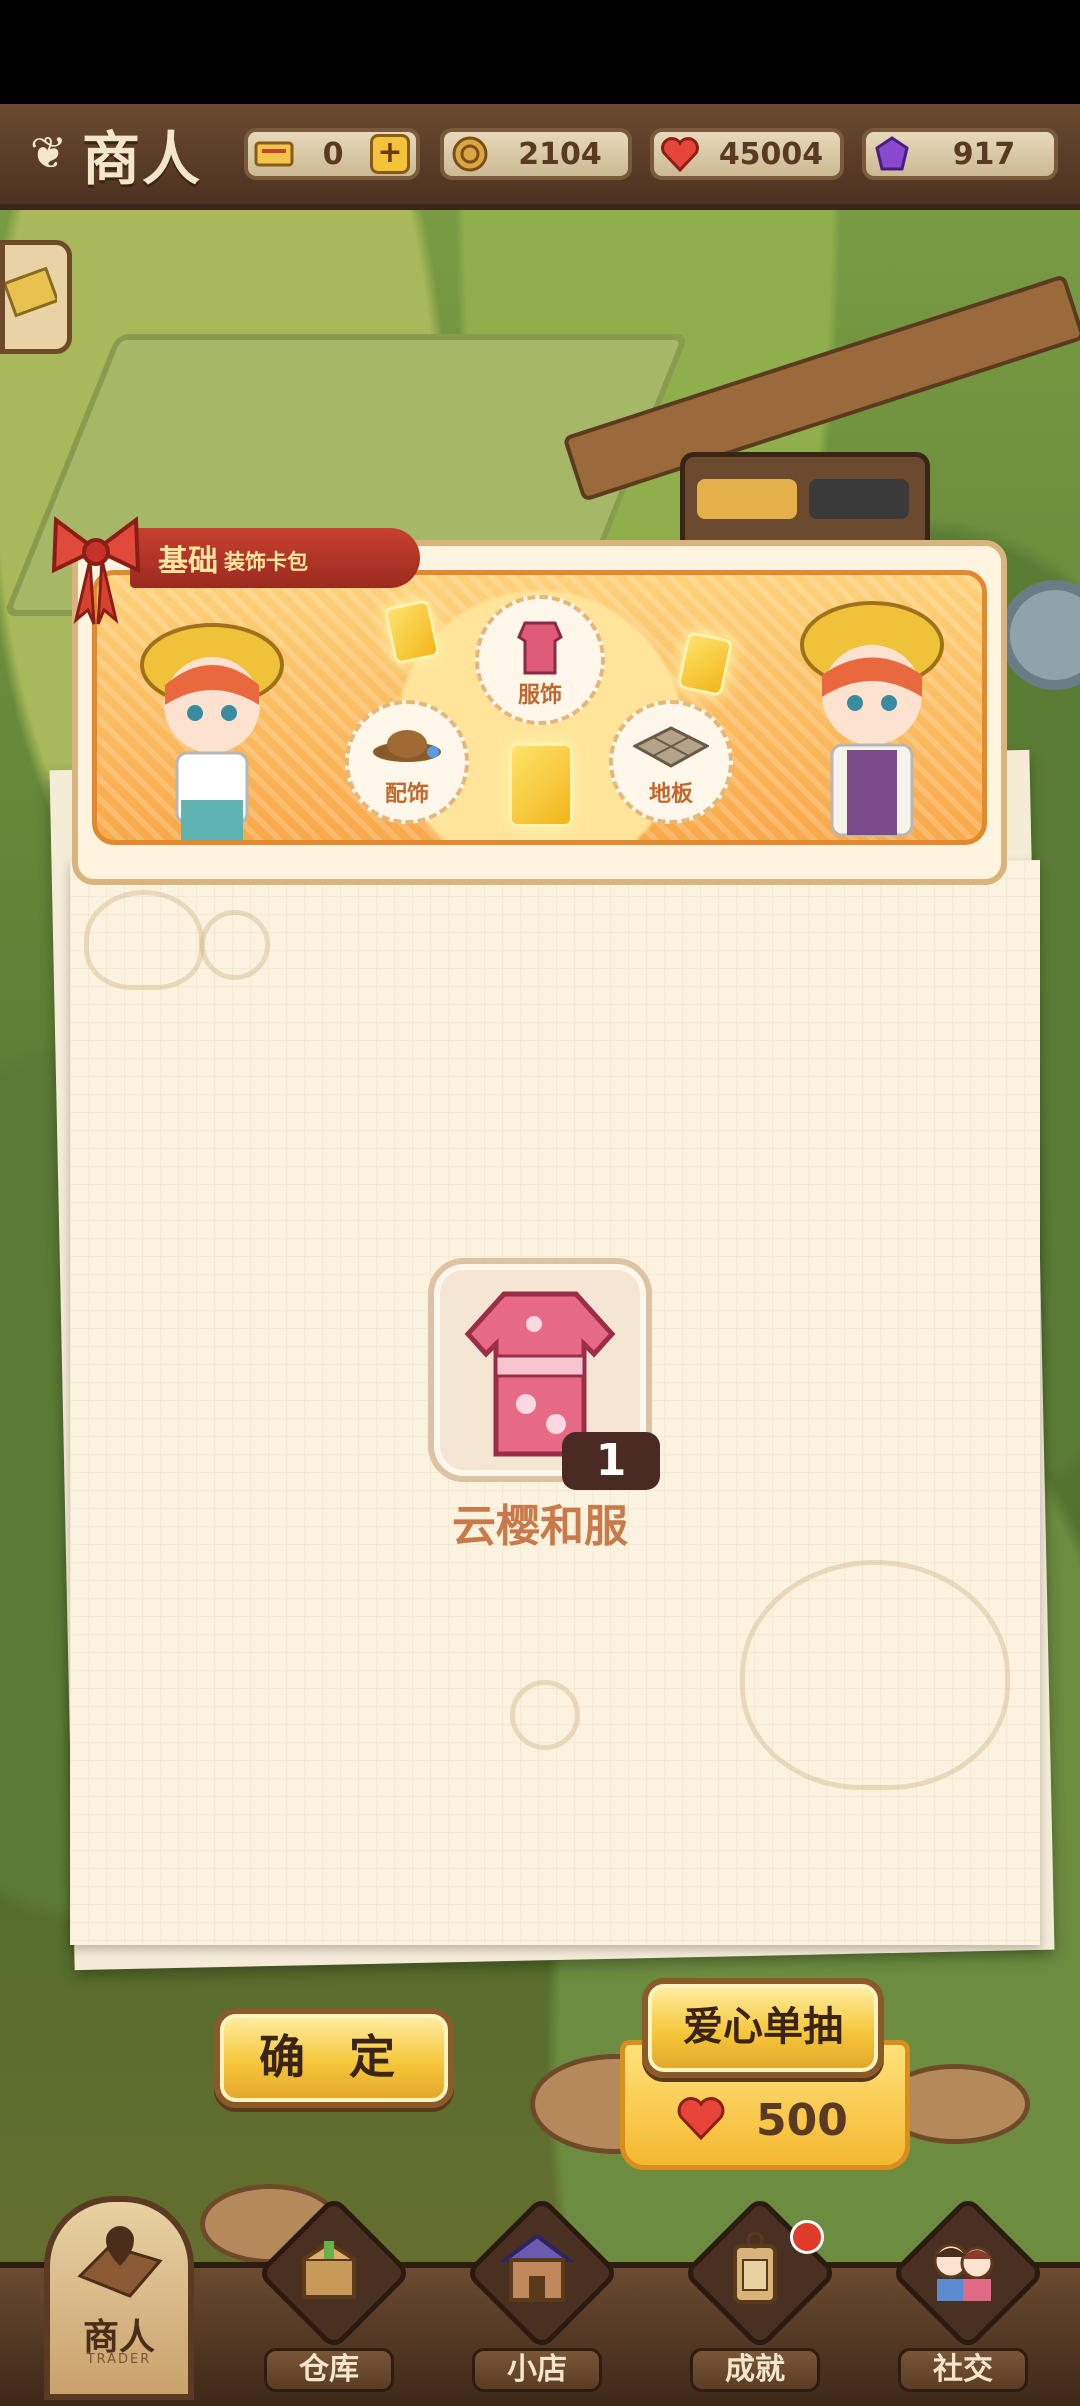  Describe the element at coordinates (545, 1715) in the screenshot. I see `flower-doodle` at that location.